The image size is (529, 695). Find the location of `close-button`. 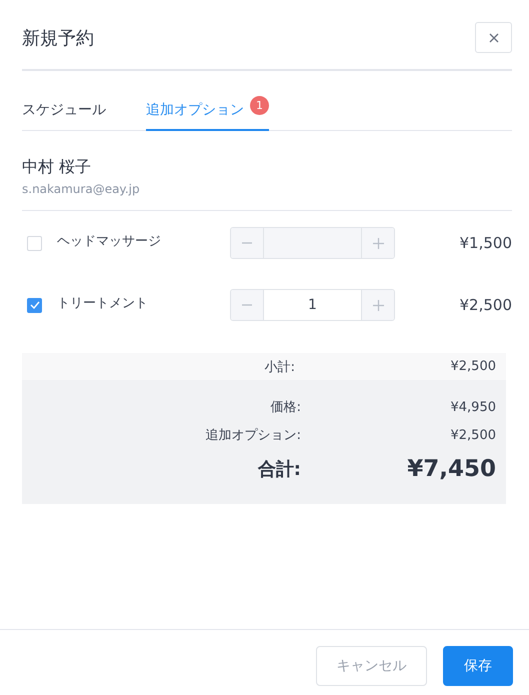

close-button is located at coordinates (493, 37).